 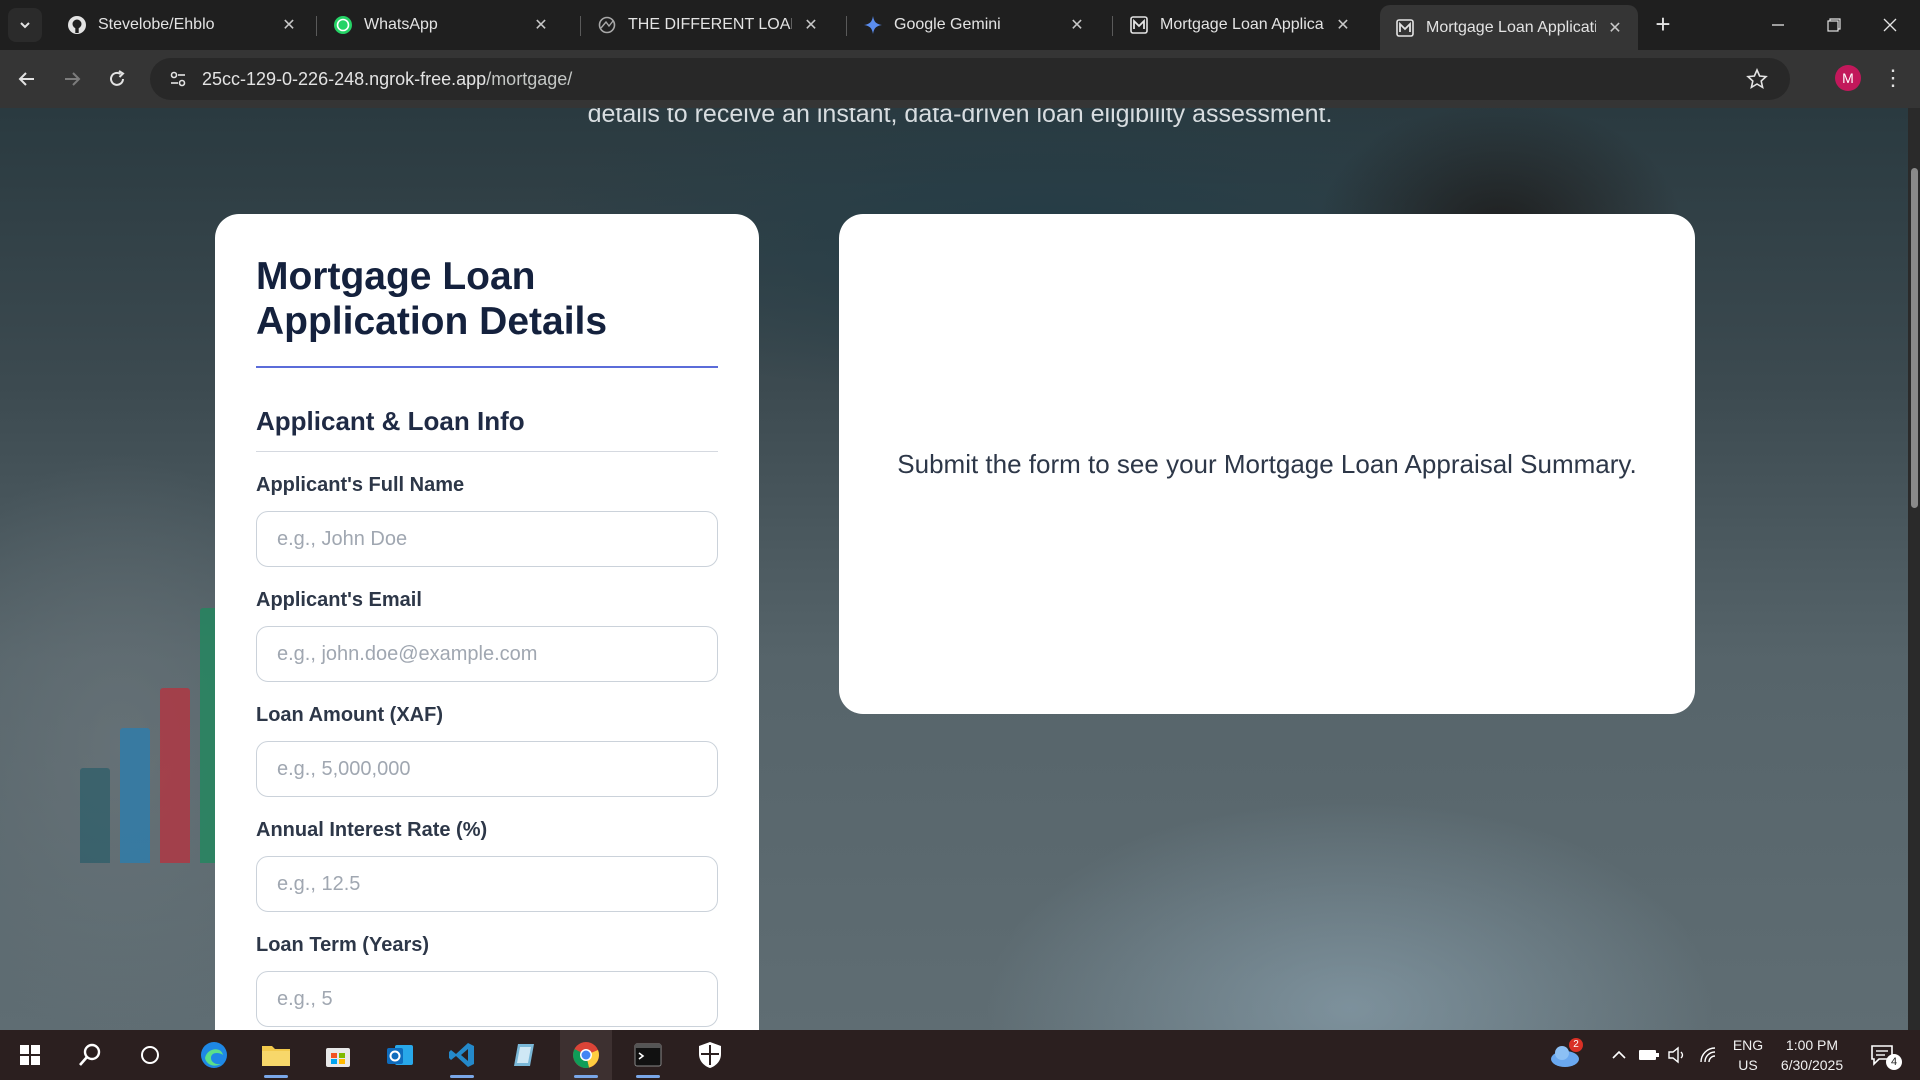 I want to click on taskbar-app, so click(x=524, y=1055).